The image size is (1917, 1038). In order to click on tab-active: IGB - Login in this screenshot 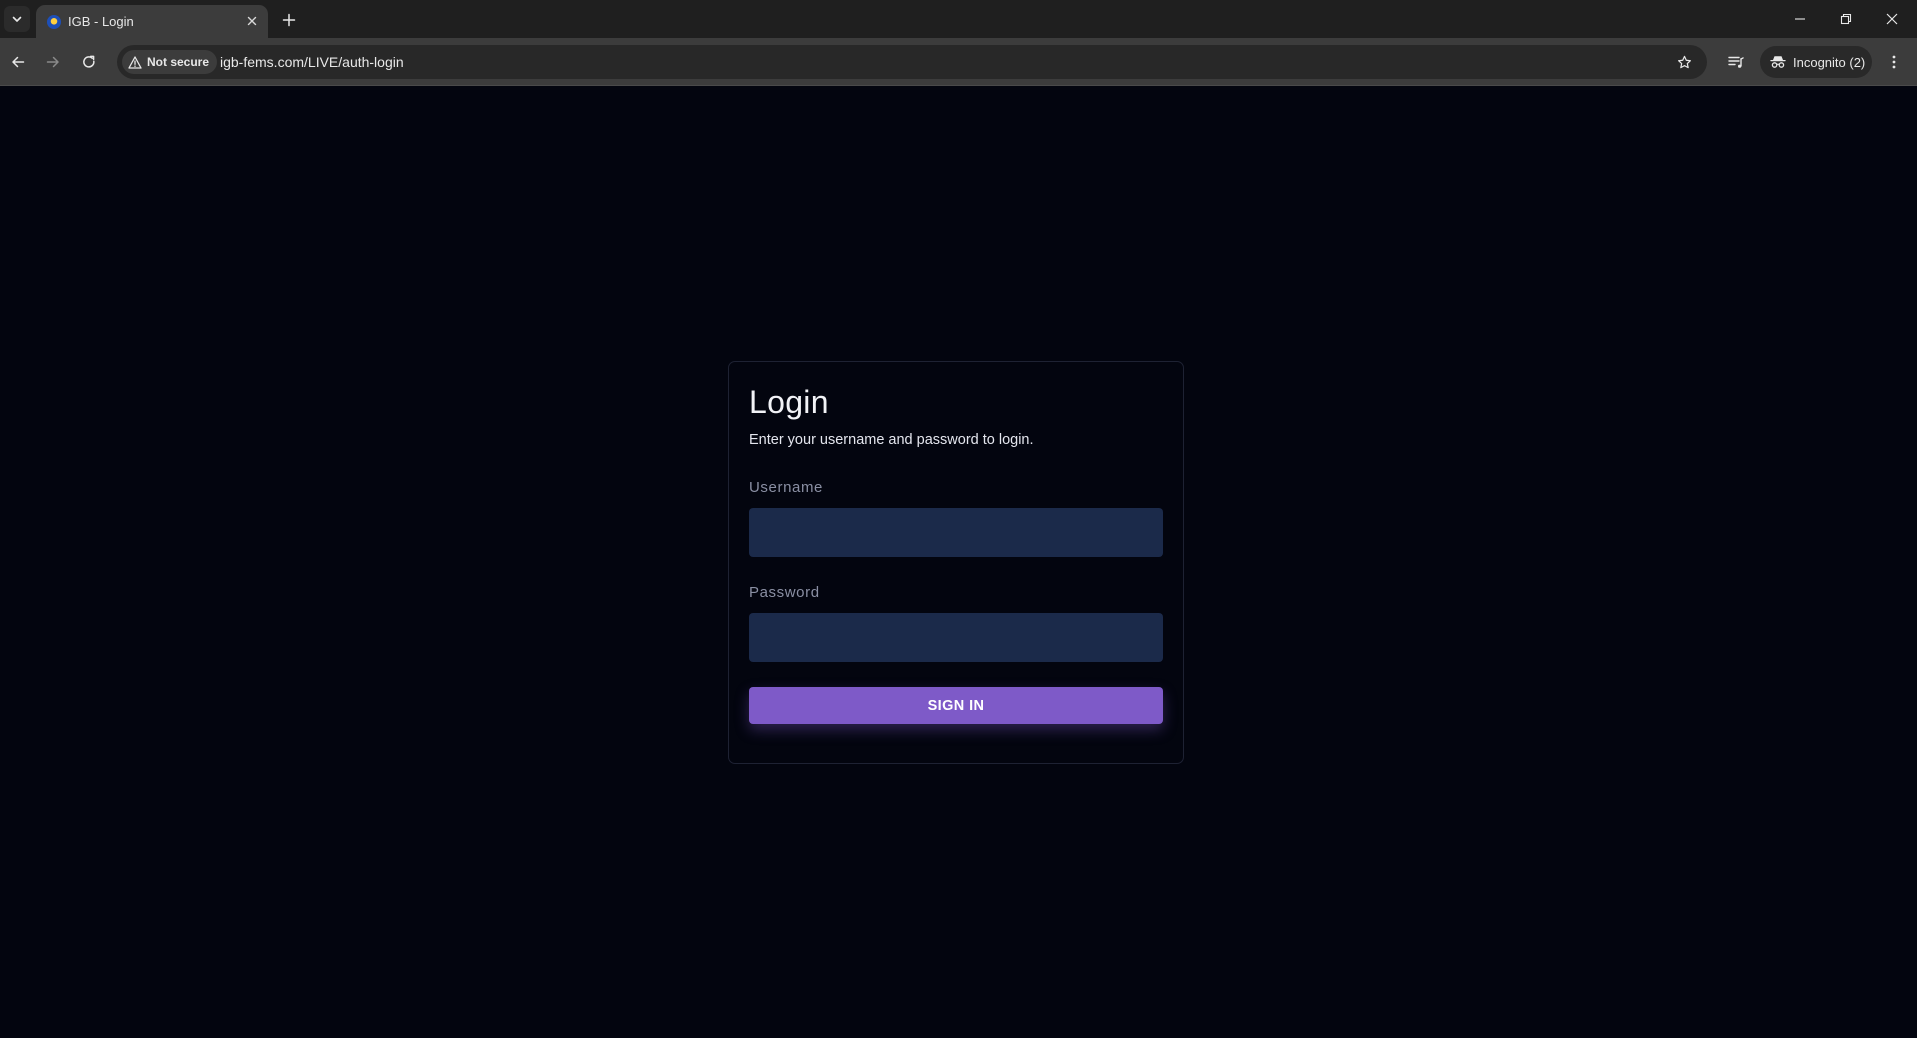, I will do `click(152, 21)`.